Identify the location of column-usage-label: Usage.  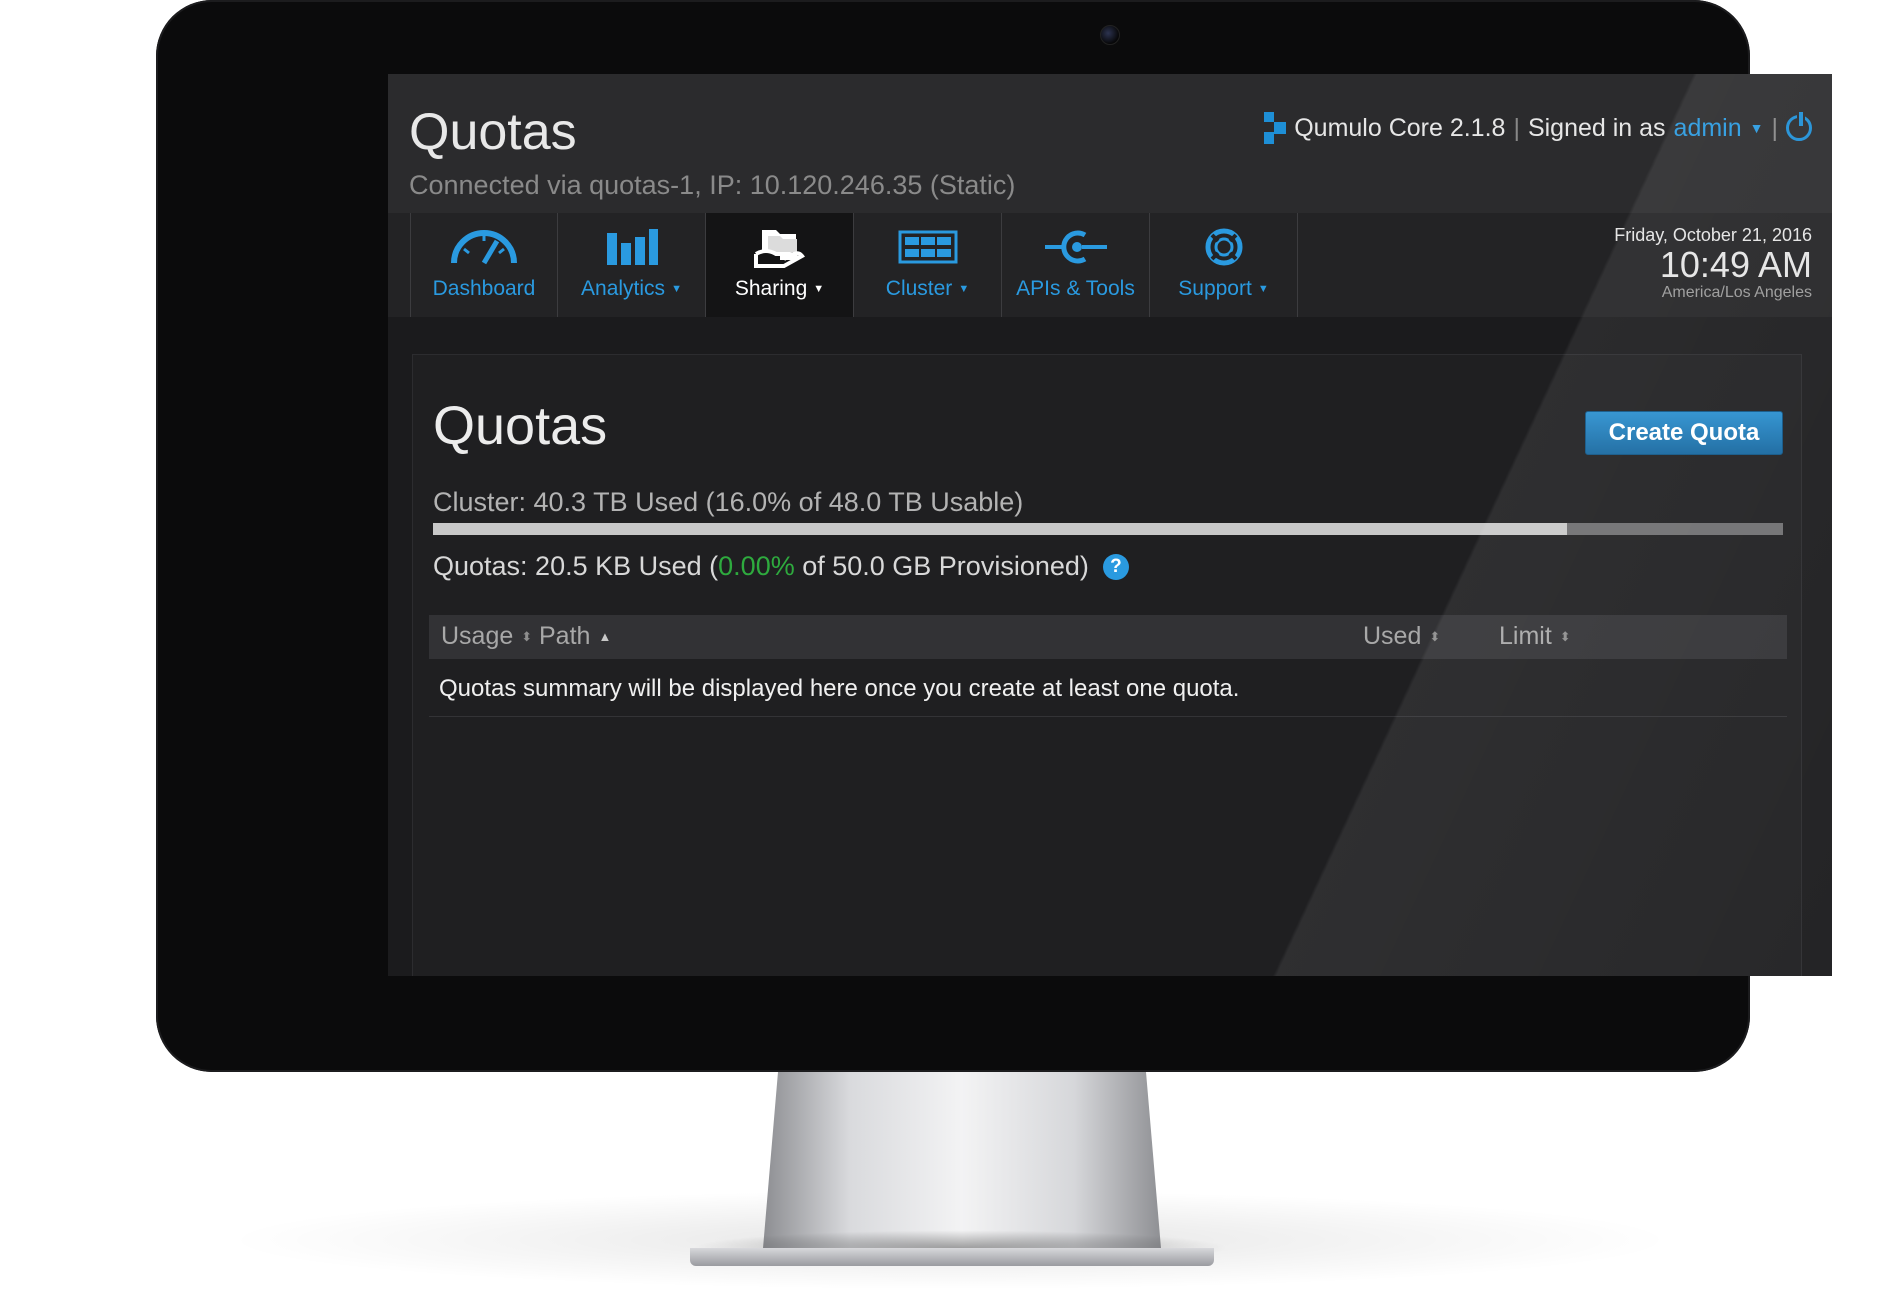
(477, 636).